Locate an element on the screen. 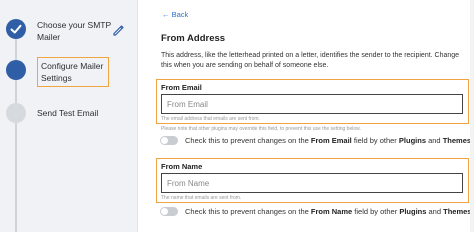 The width and height of the screenshot is (474, 240). from-name-force-middle: field by other is located at coordinates (376, 211).